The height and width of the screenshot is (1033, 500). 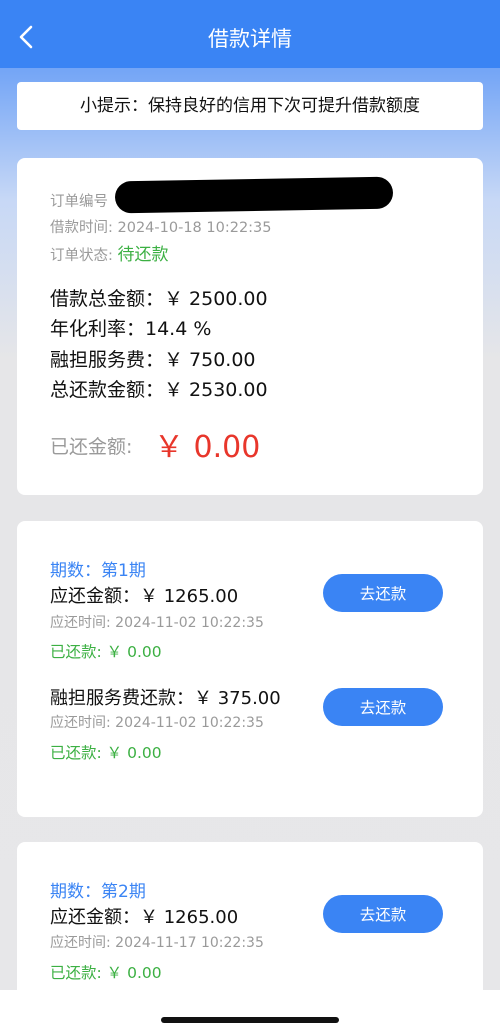 I want to click on order-number-label: 订单编号, so click(x=79, y=202).